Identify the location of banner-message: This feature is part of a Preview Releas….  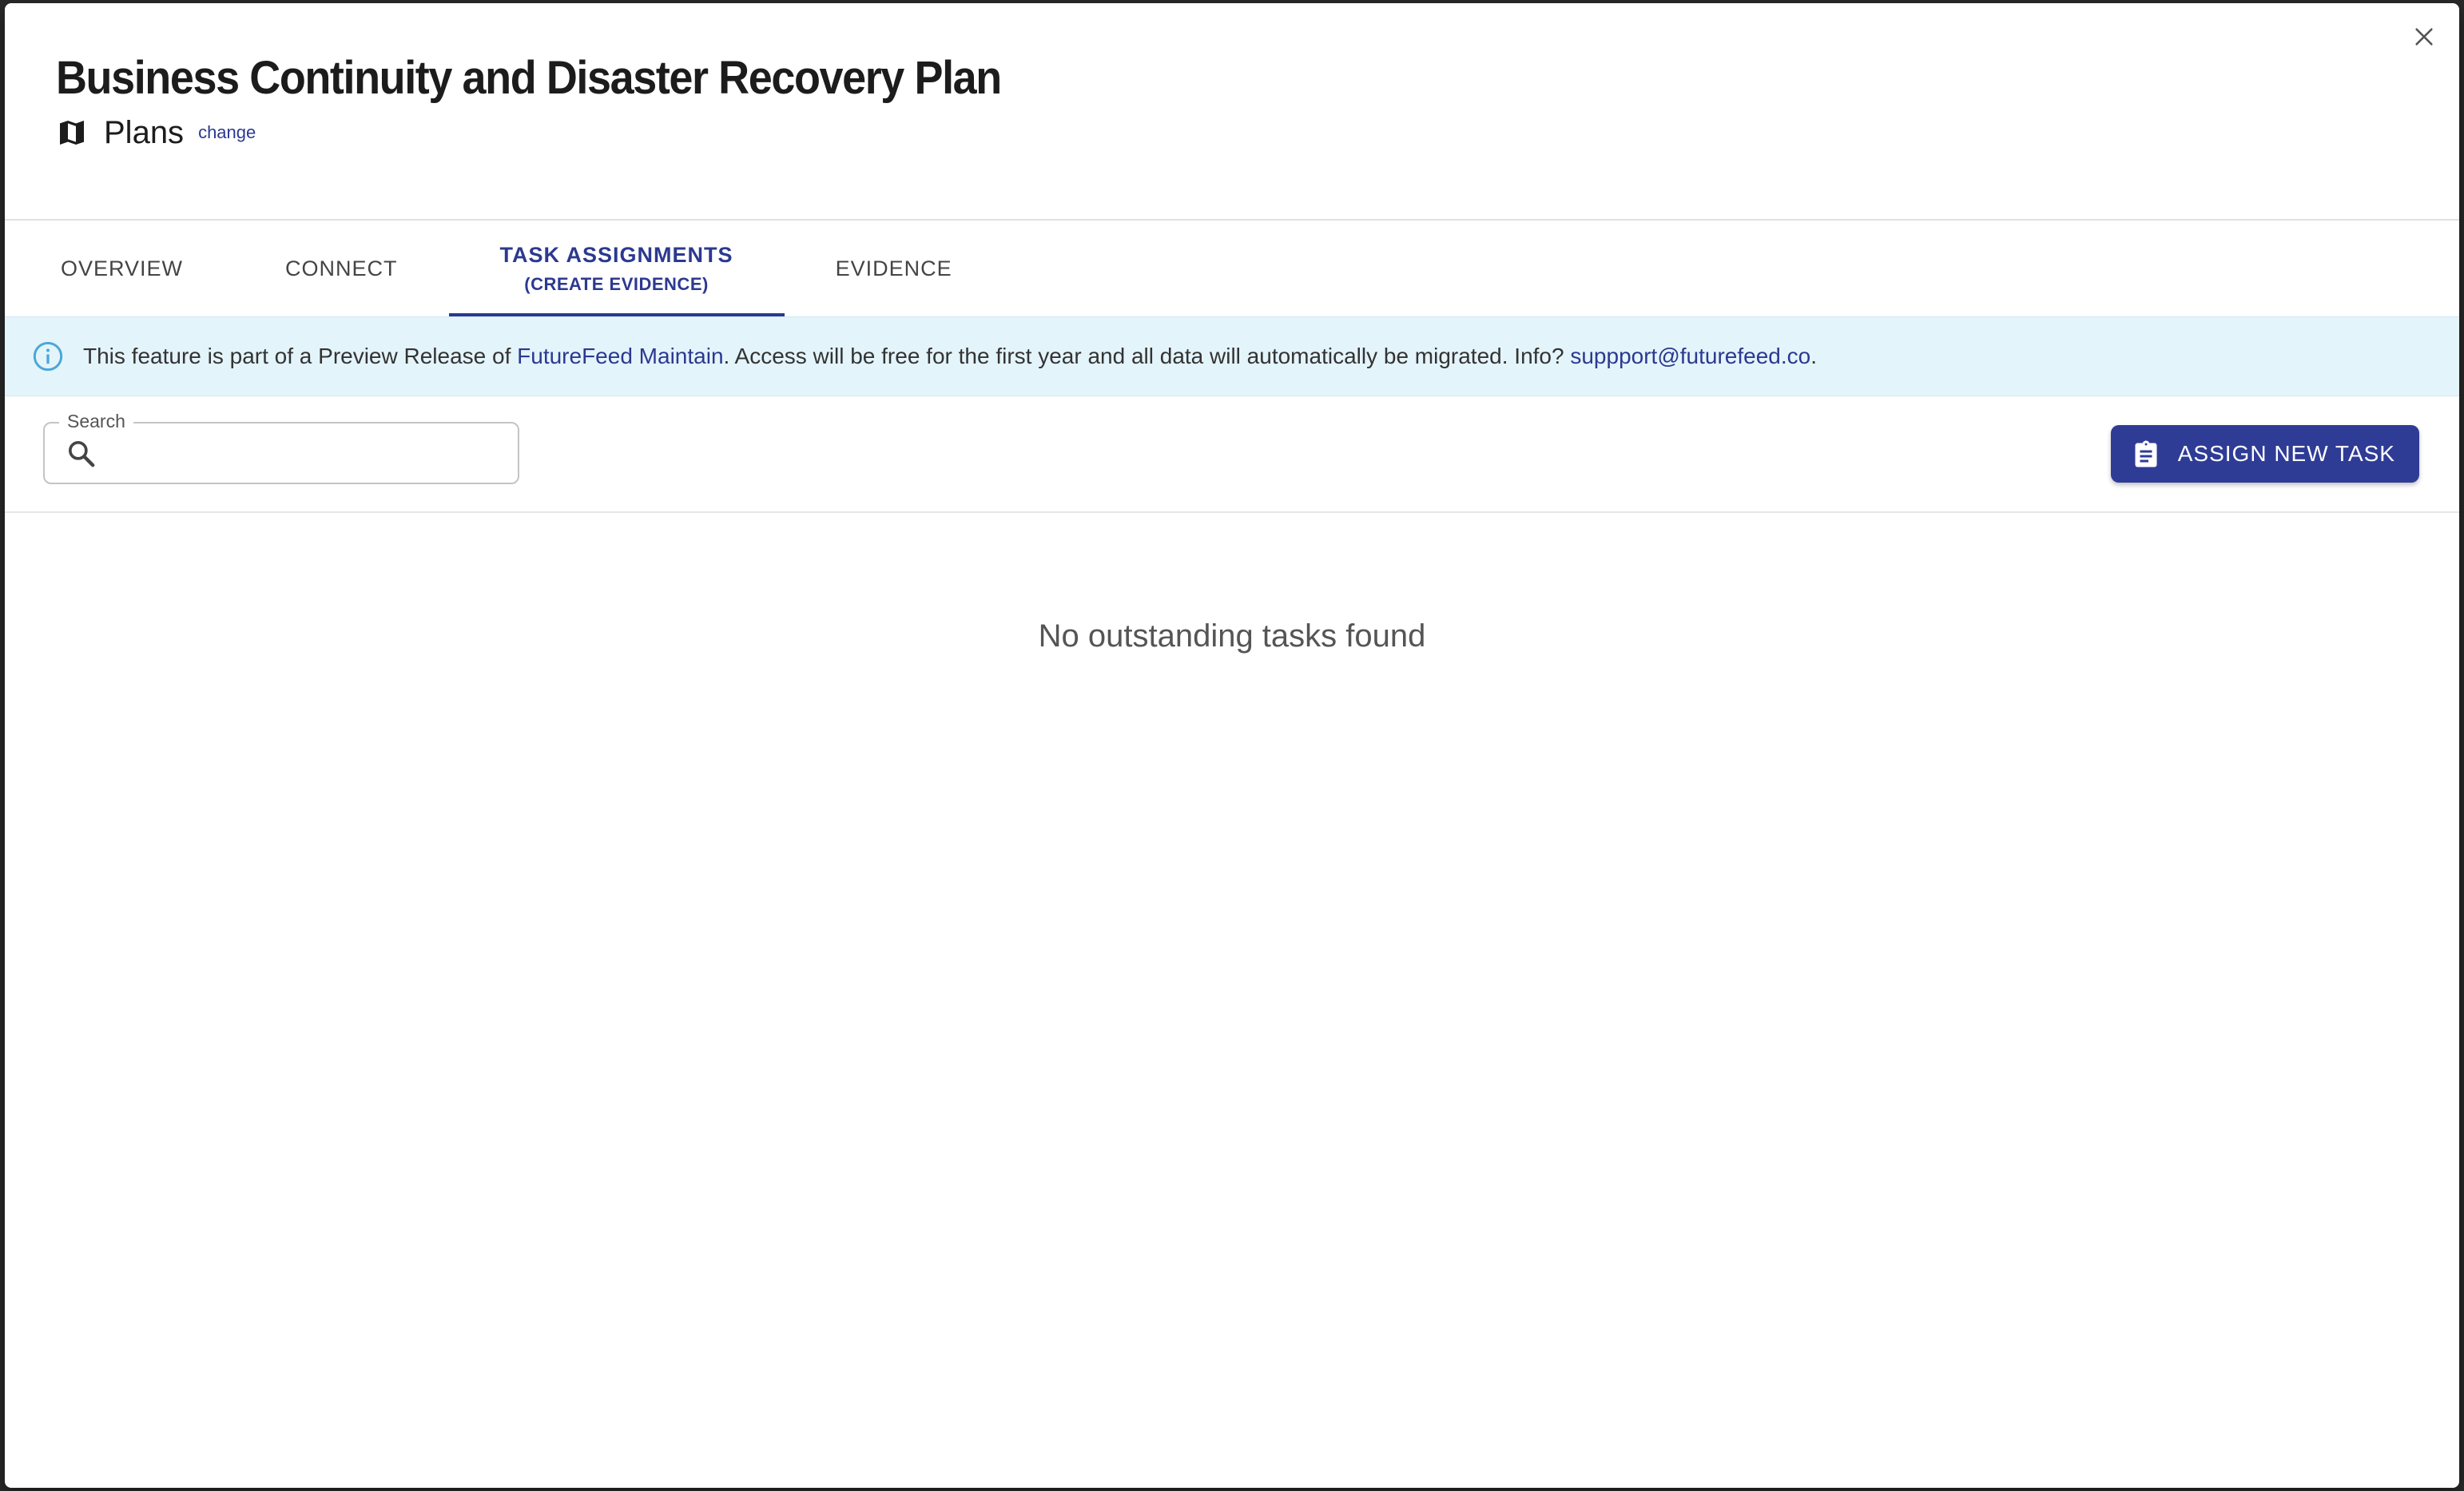
(950, 356).